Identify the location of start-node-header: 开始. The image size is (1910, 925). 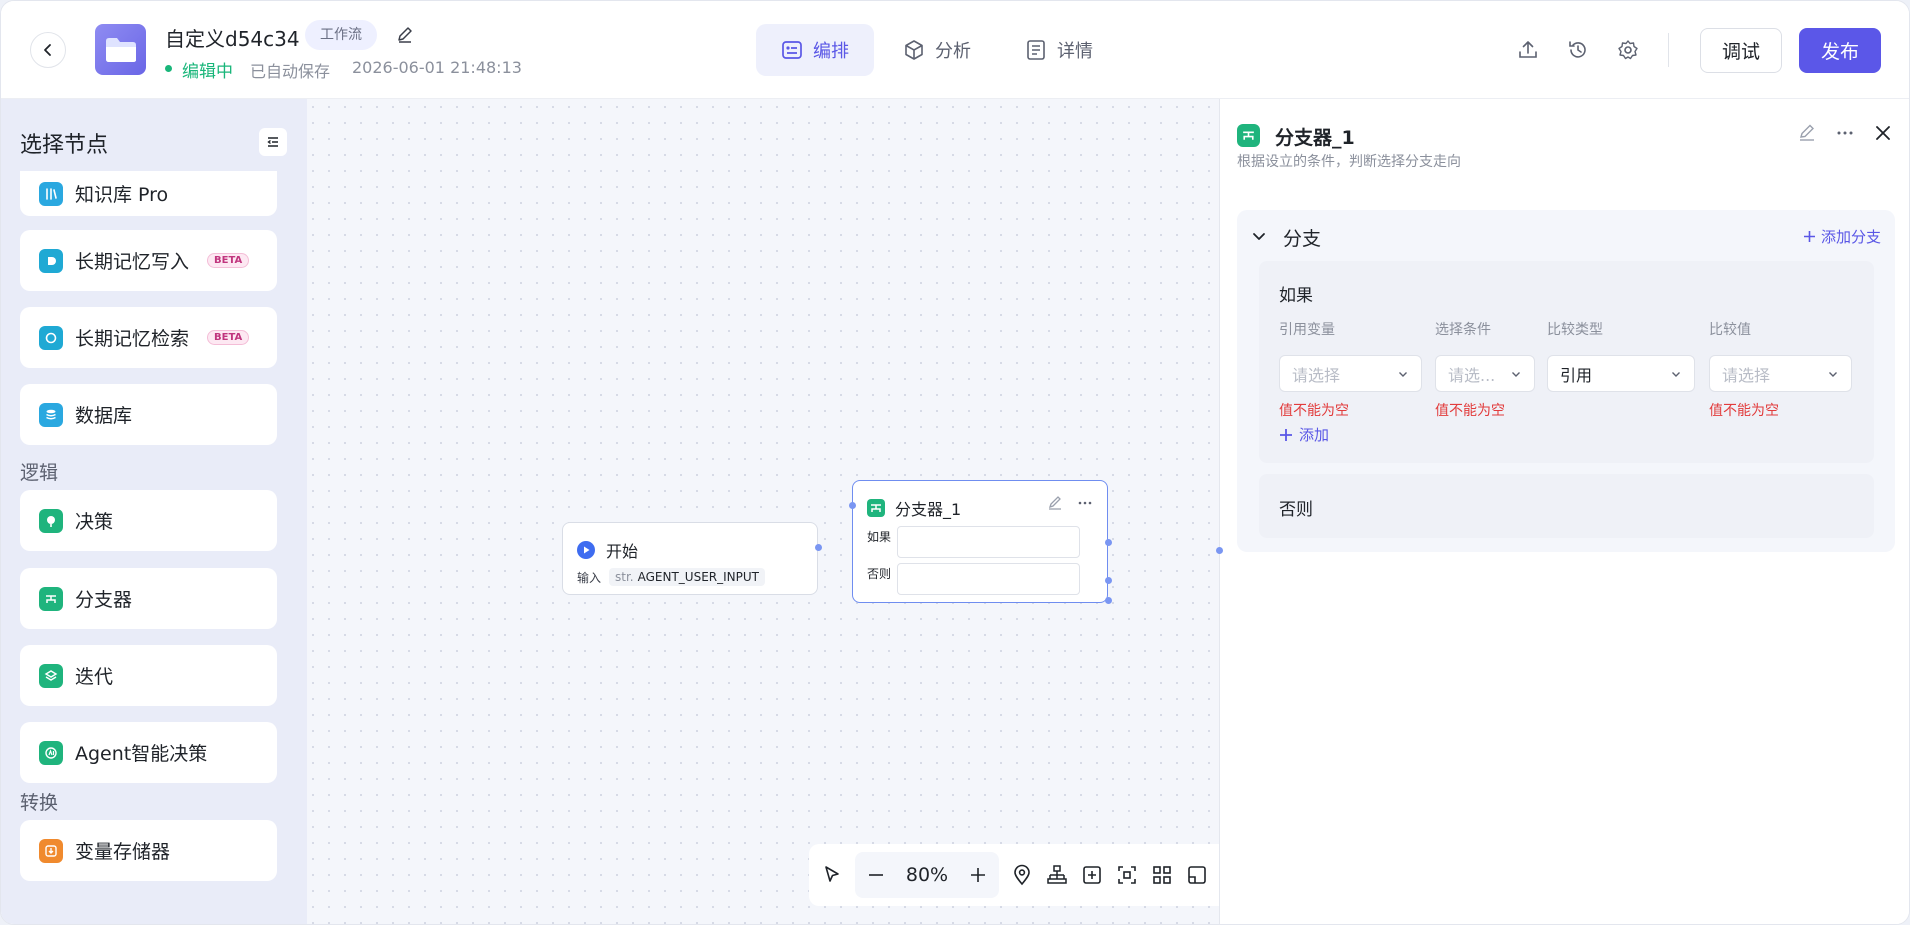
(607, 550).